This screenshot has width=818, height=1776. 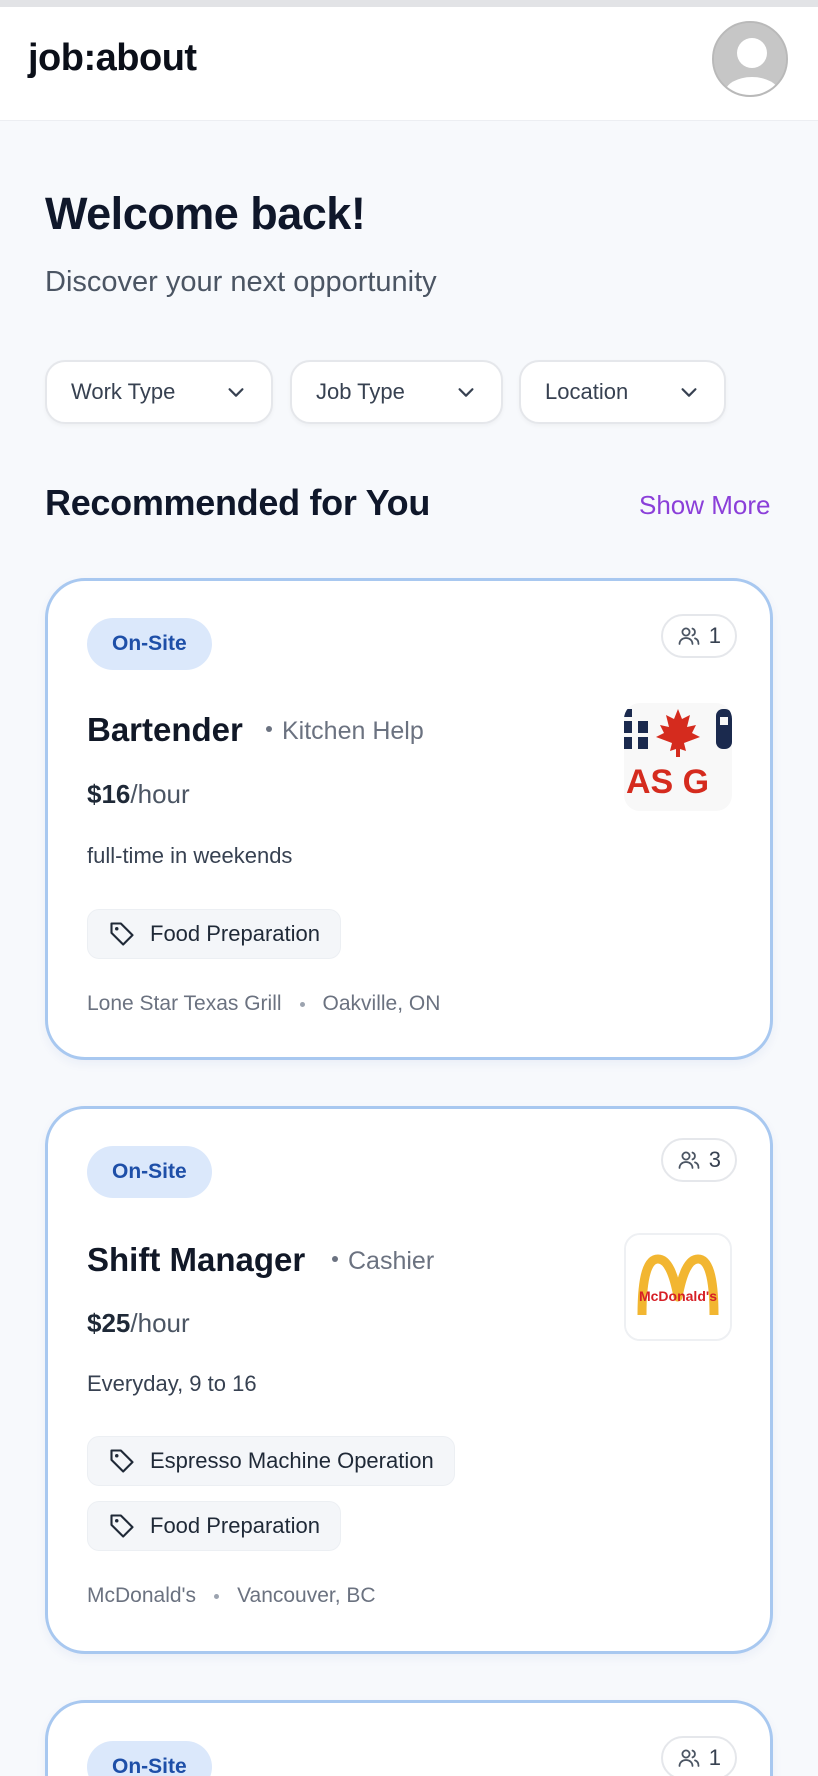 I want to click on skill-tag: Espresso Machine Operation, so click(x=271, y=1461).